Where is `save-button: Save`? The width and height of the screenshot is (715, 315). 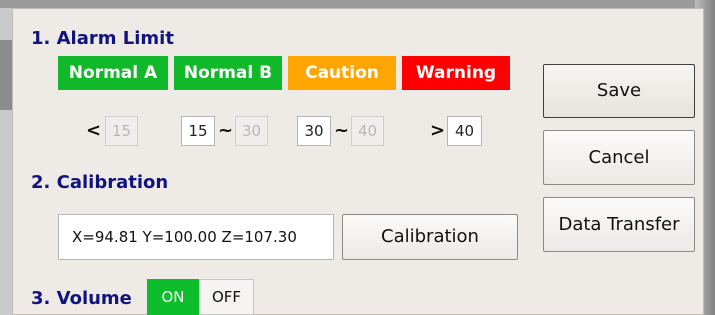
save-button: Save is located at coordinates (619, 91).